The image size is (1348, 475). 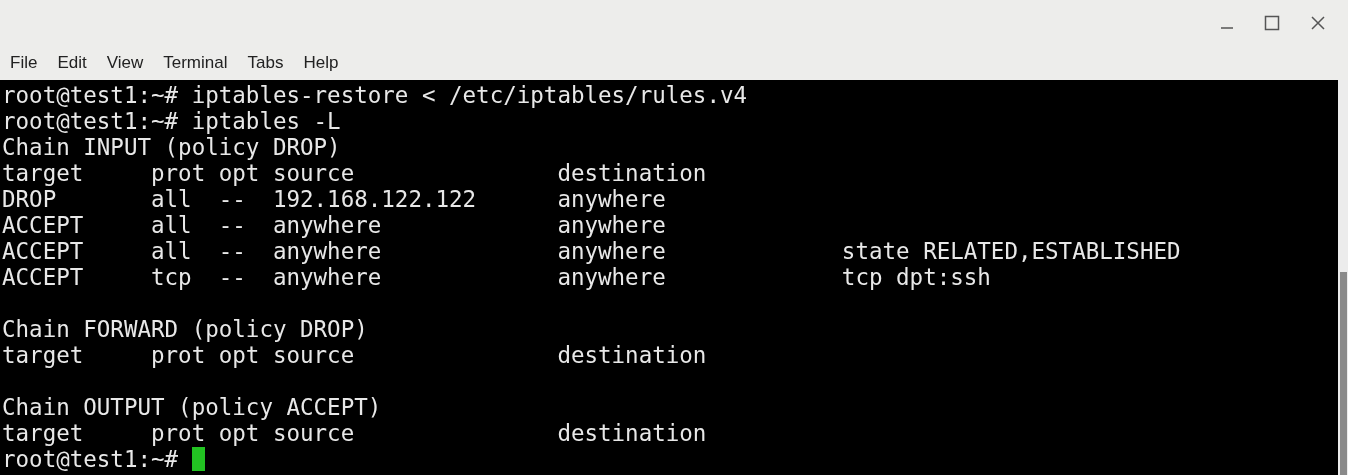 I want to click on menu-item: File, so click(x=24, y=62).